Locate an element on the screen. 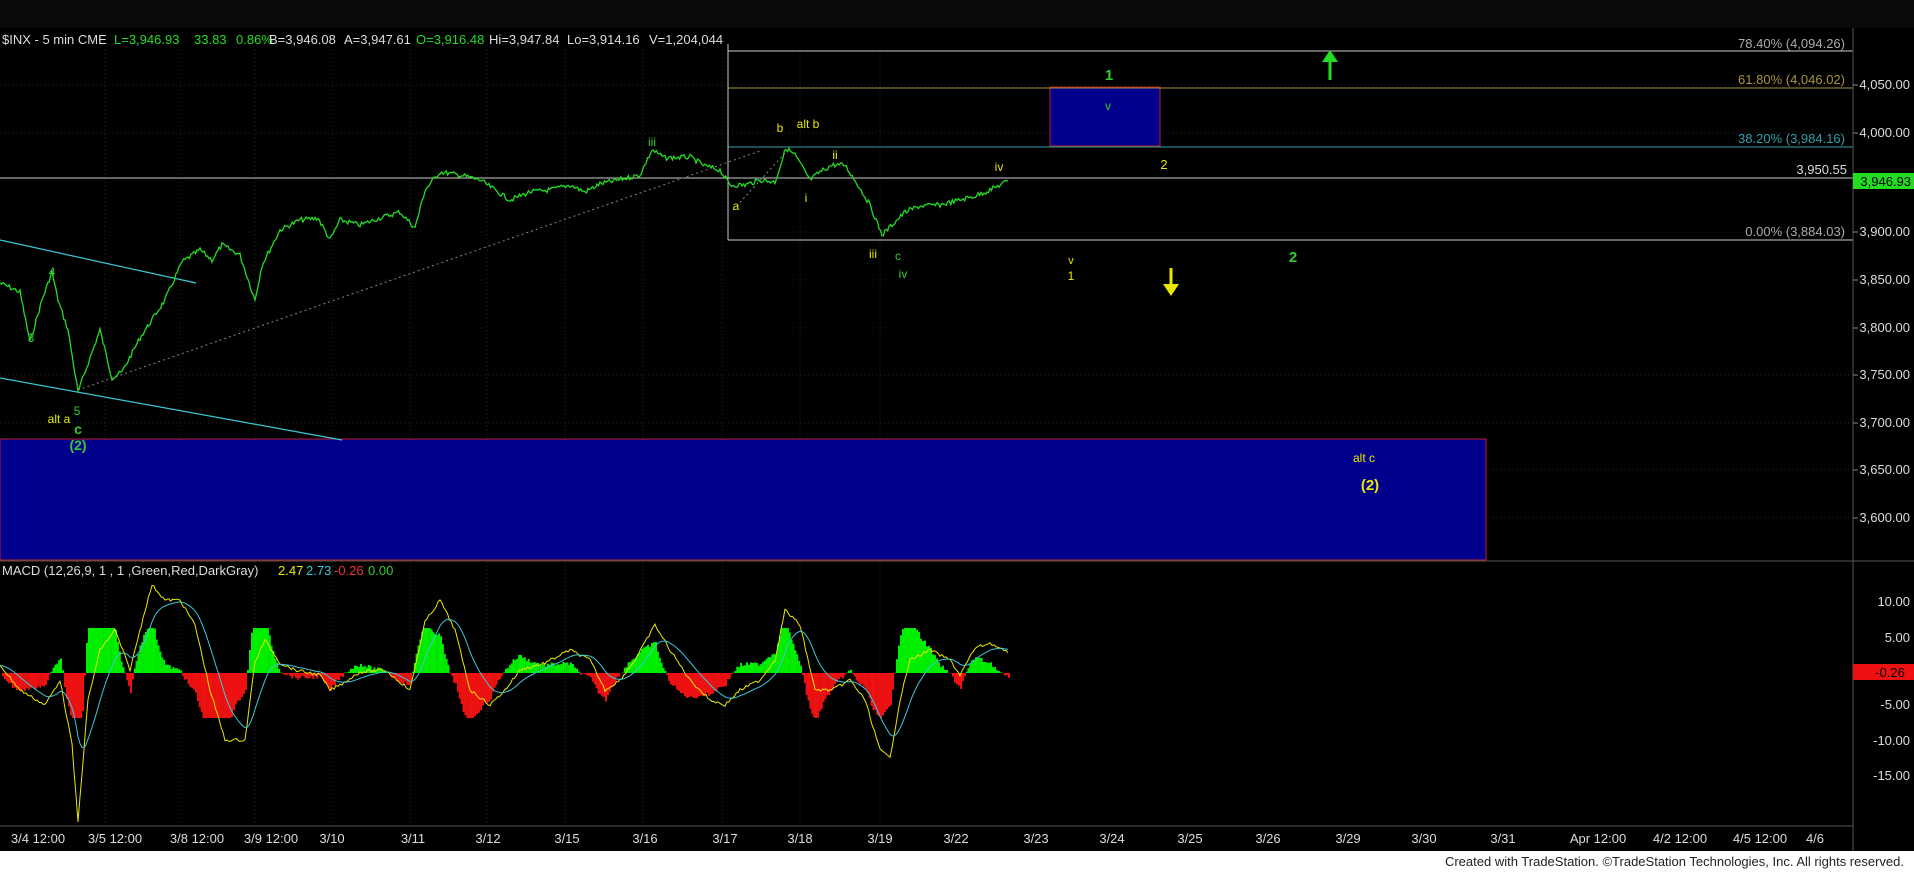 Image resolution: width=1914 pixels, height=873 pixels. volume-label: V=1,204,044 is located at coordinates (686, 39).